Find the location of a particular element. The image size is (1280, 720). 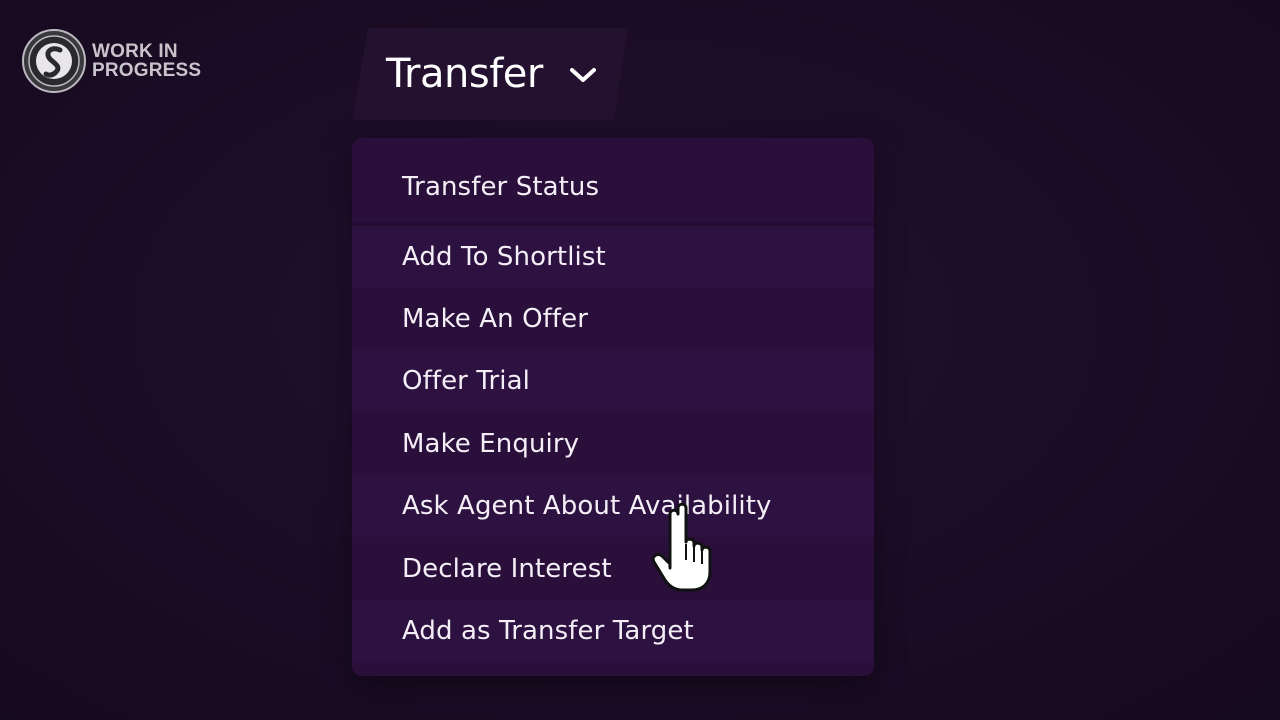

menu-item-make-an-offer: Make An Offer is located at coordinates (613, 319).